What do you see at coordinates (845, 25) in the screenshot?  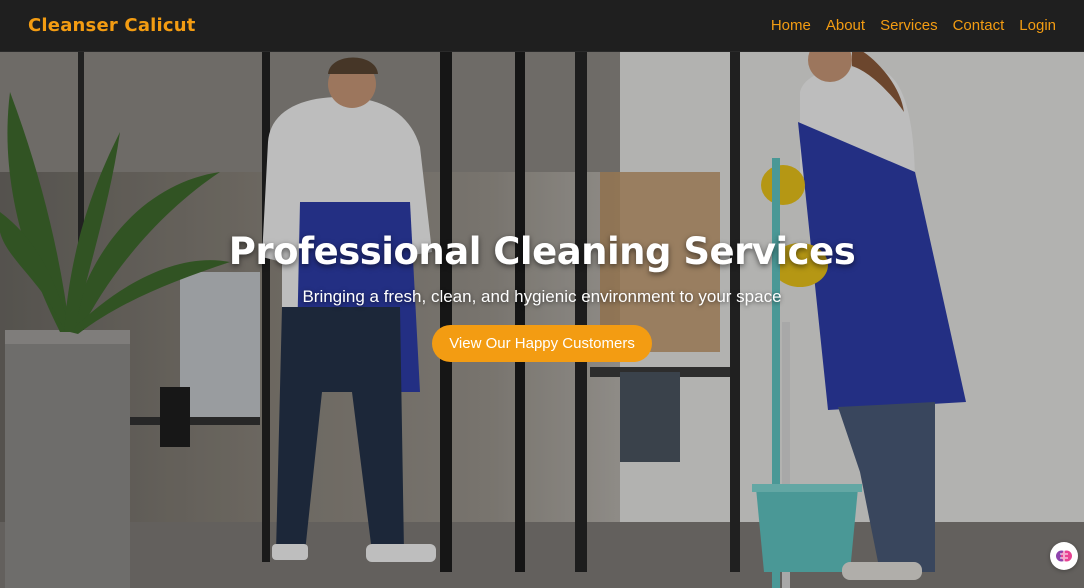 I see `nav-link-about: About` at bounding box center [845, 25].